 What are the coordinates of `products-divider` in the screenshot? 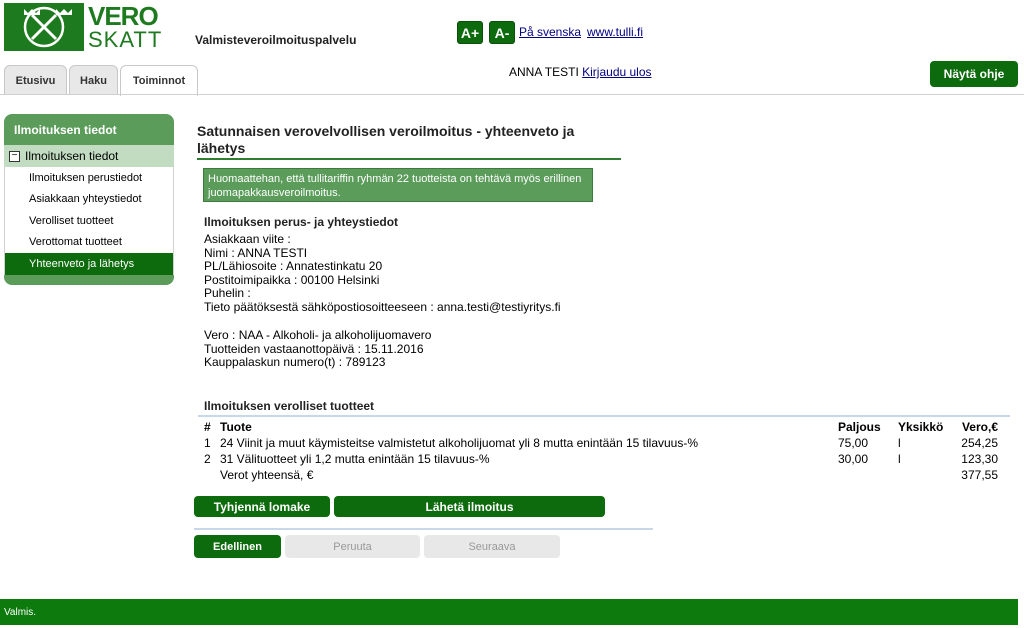 It's located at (604, 416).